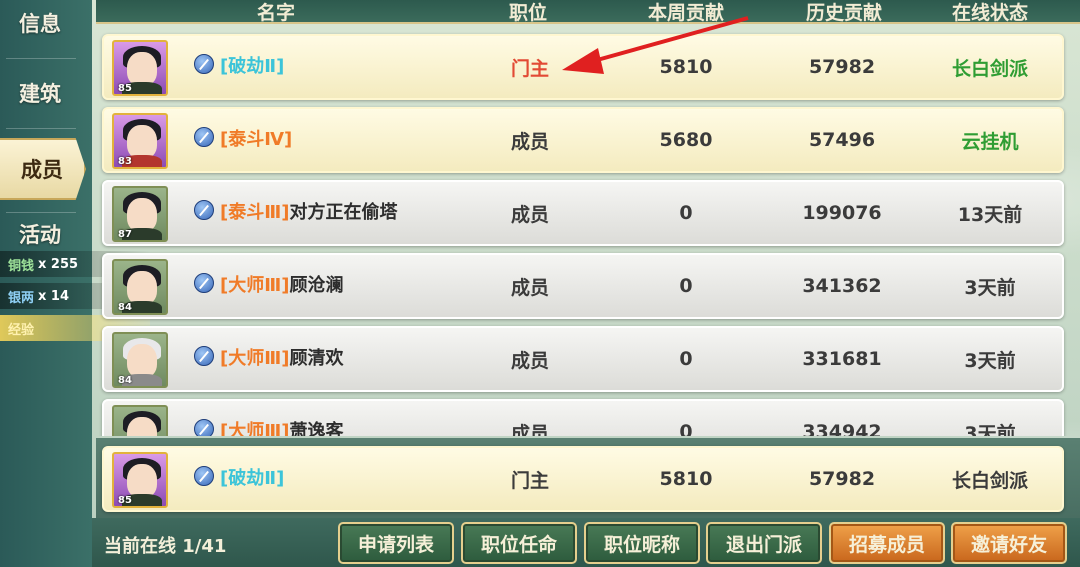 The width and height of the screenshot is (1080, 567). Describe the element at coordinates (519, 543) in the screenshot. I see `appoint-position-button: 职位任命` at that location.